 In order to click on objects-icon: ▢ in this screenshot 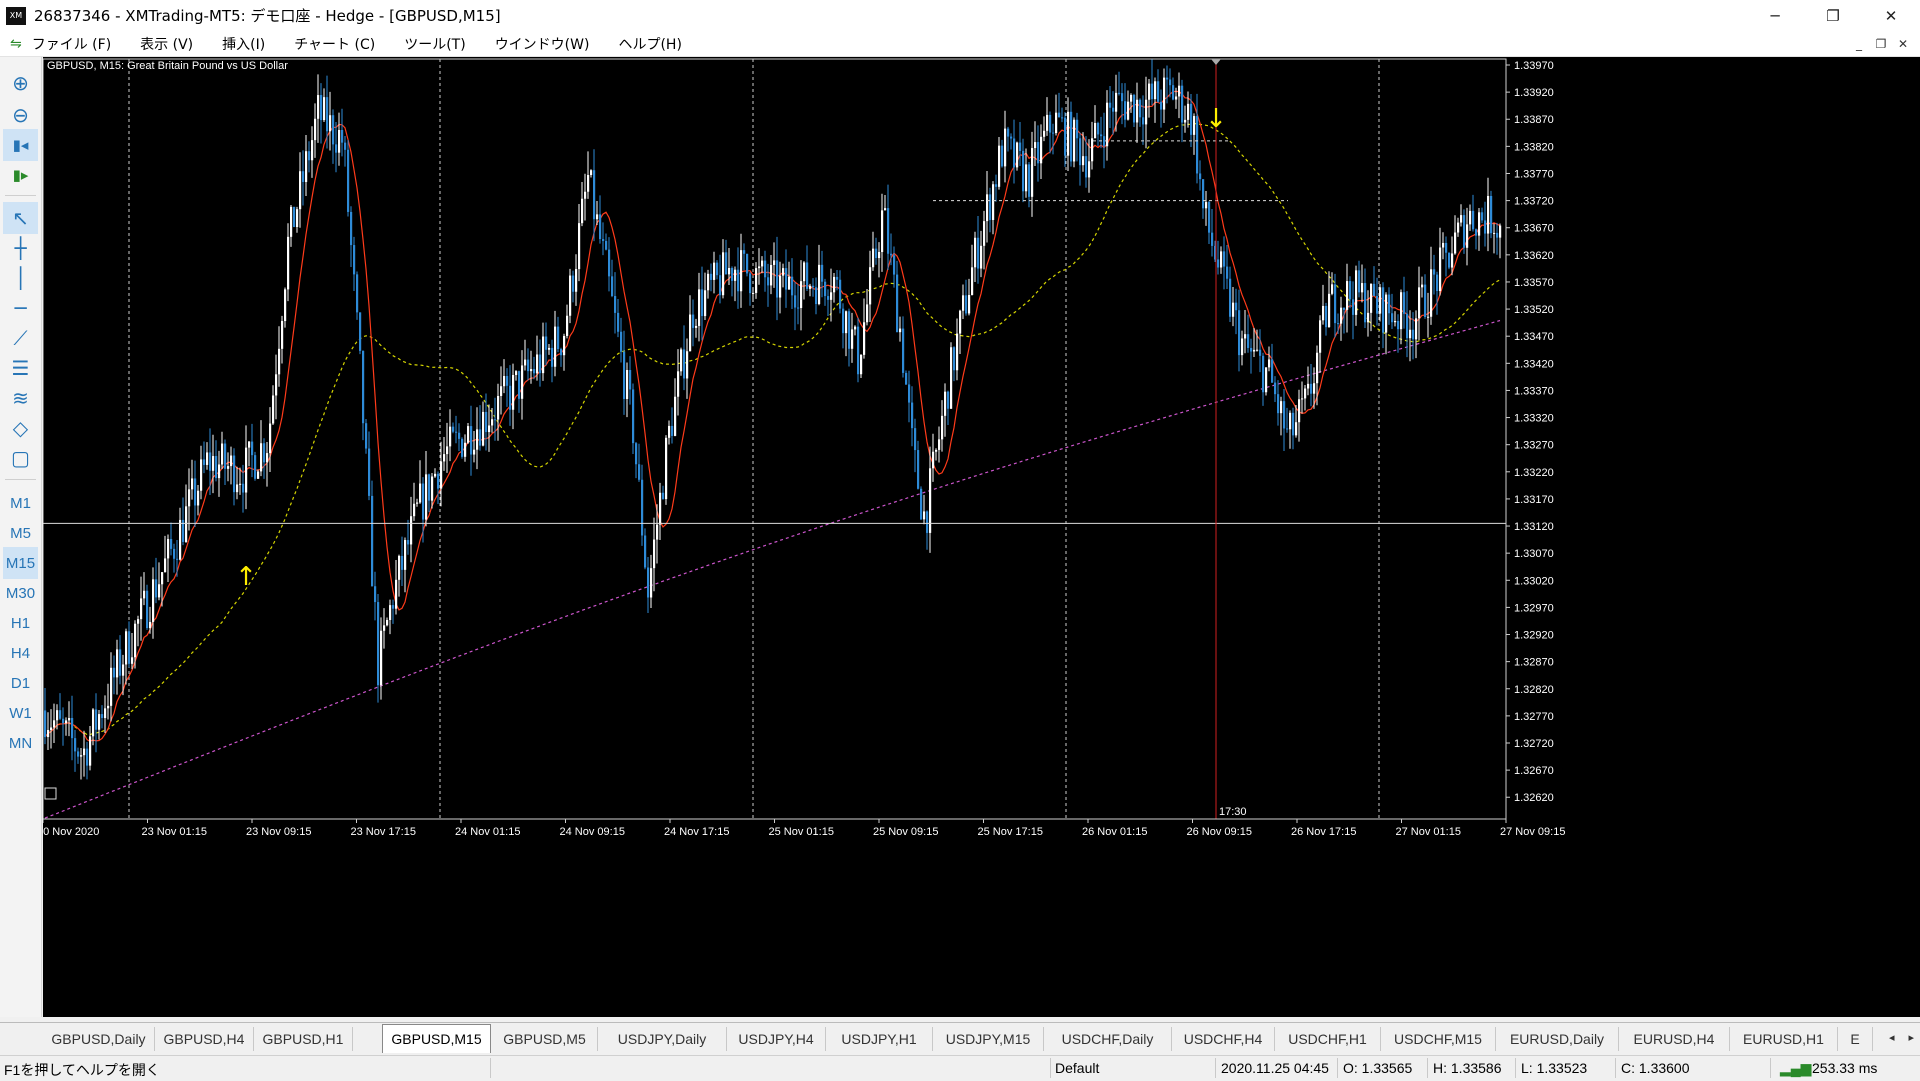, I will do `click(20, 458)`.